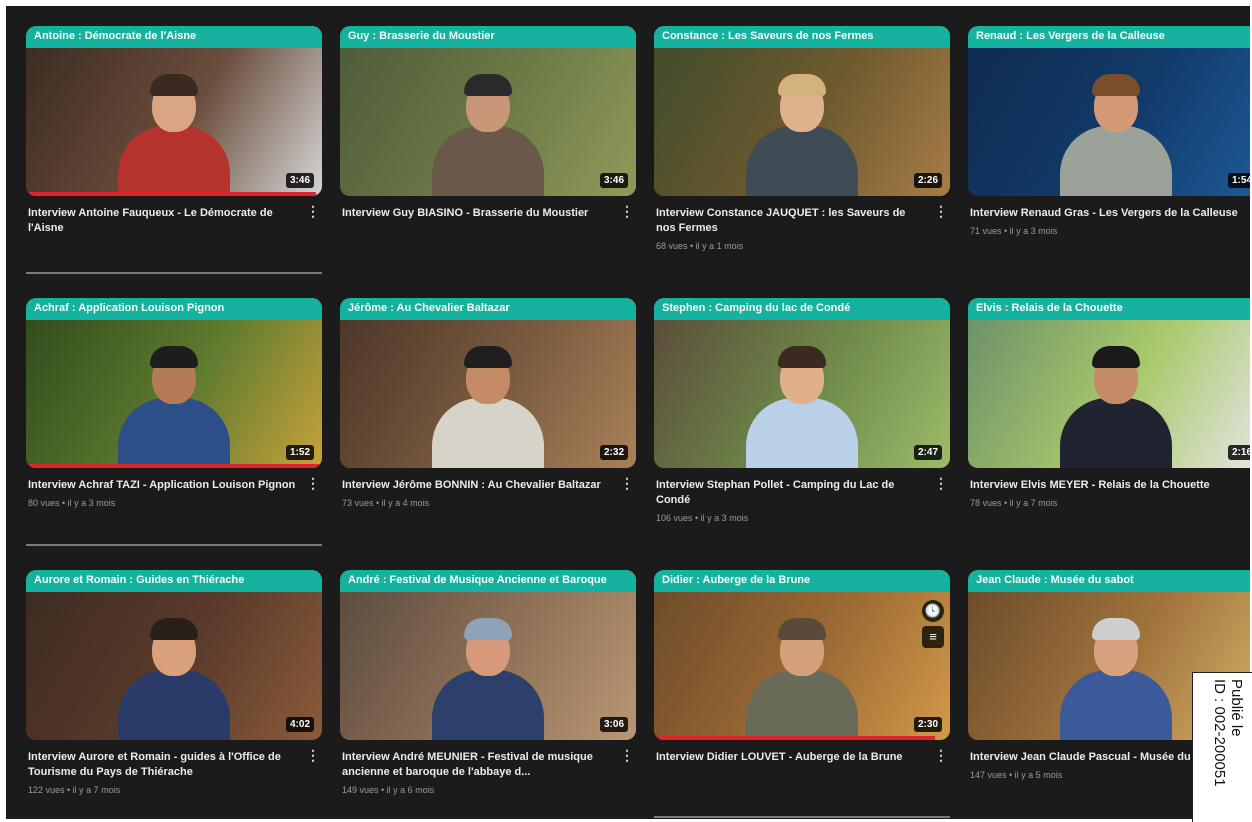 The height and width of the screenshot is (822, 1252). I want to click on video-stats: 122 vues • il y a 7 mois, so click(74, 790).